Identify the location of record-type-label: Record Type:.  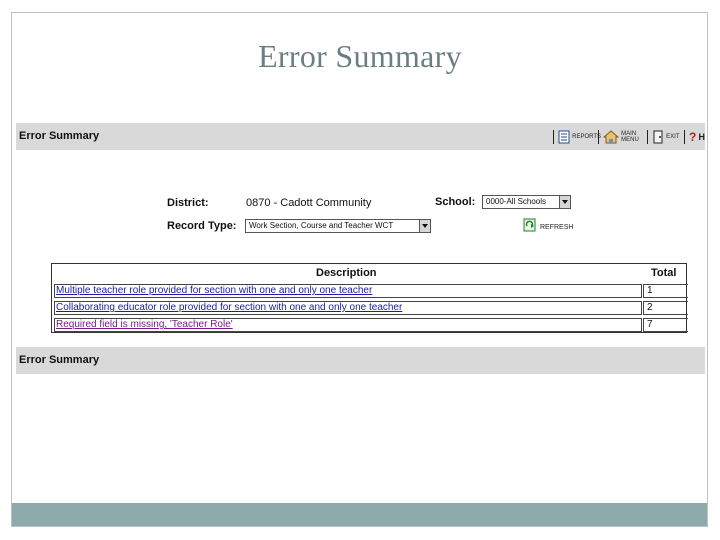
(202, 226).